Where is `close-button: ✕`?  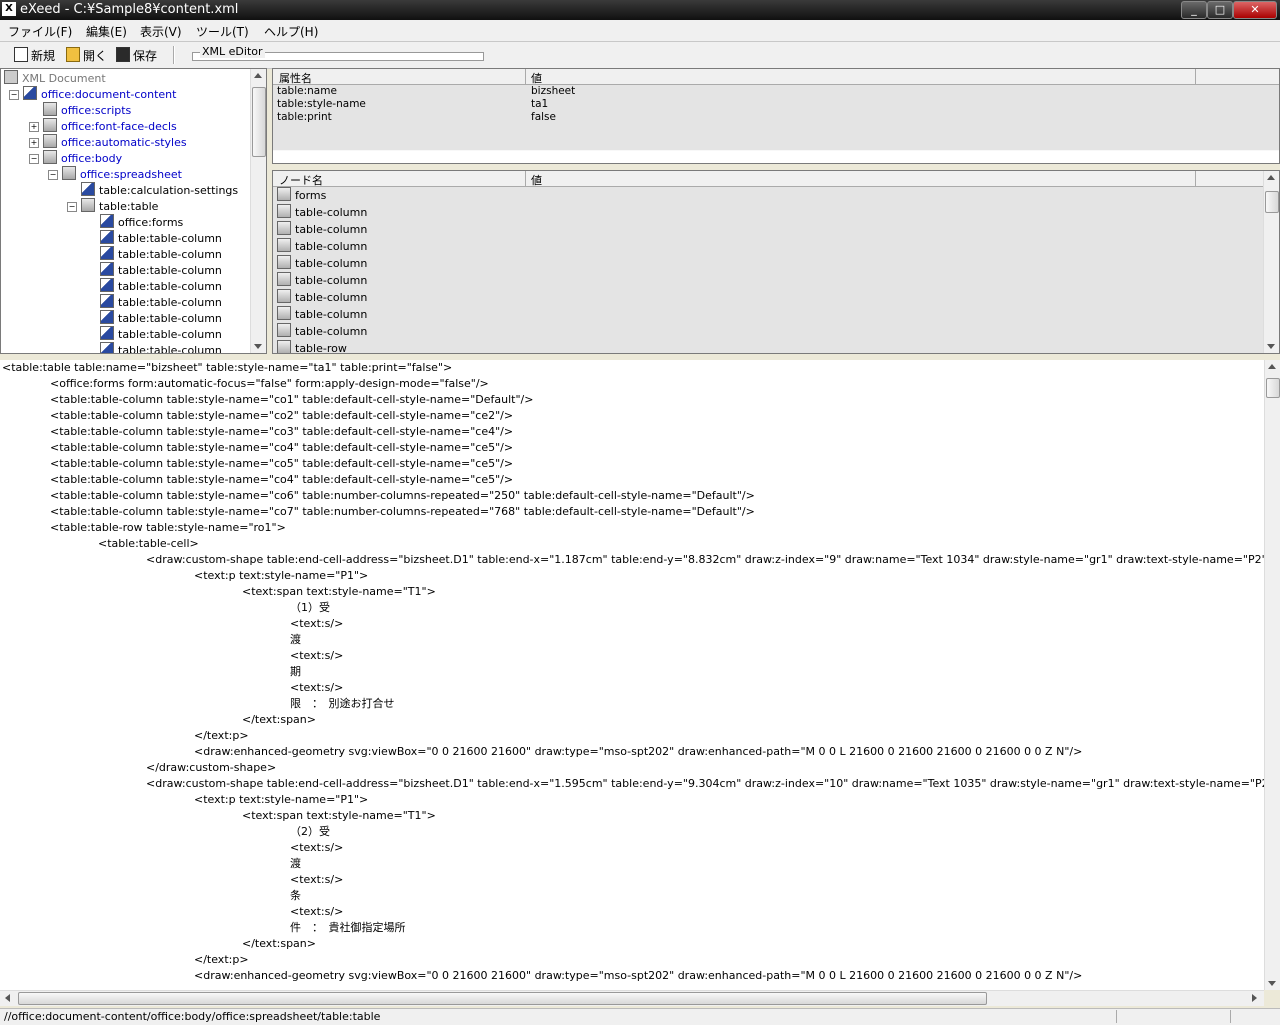 close-button: ✕ is located at coordinates (1255, 10).